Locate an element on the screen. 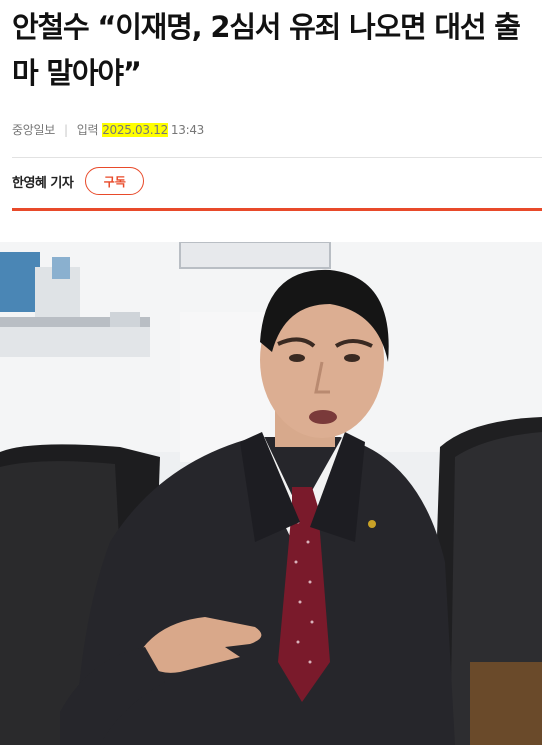  subscribe-button: 구독 is located at coordinates (115, 181).